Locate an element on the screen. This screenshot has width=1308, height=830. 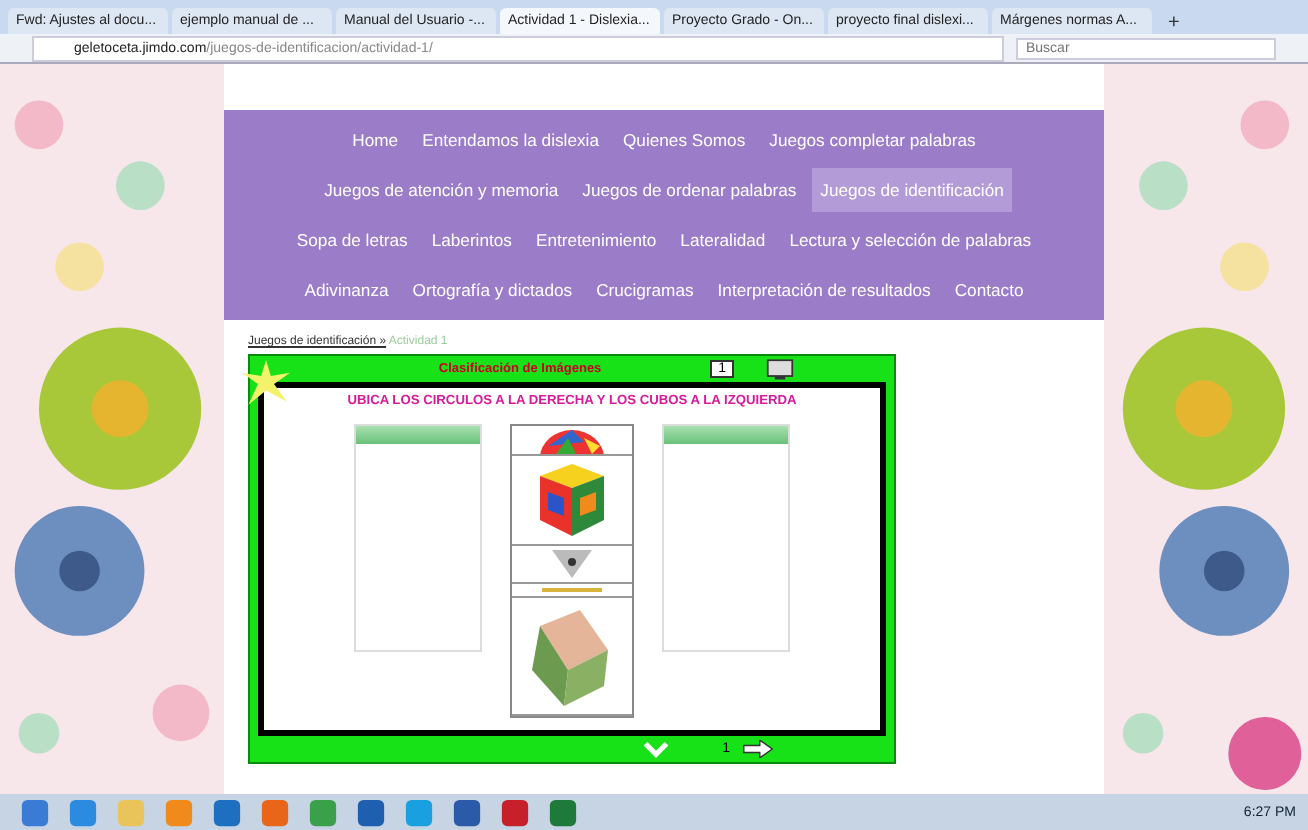
check-icon is located at coordinates (656, 749).